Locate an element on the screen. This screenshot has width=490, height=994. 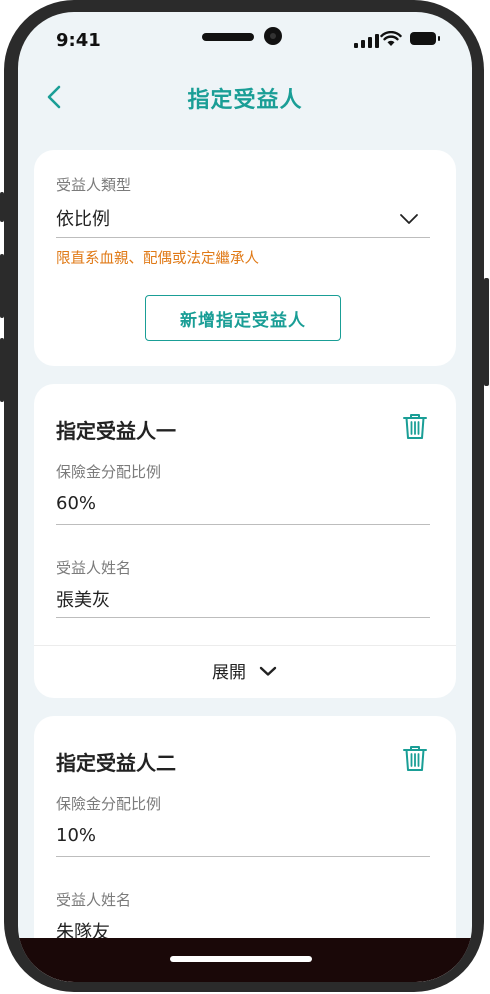
home-indicator-area is located at coordinates (245, 960).